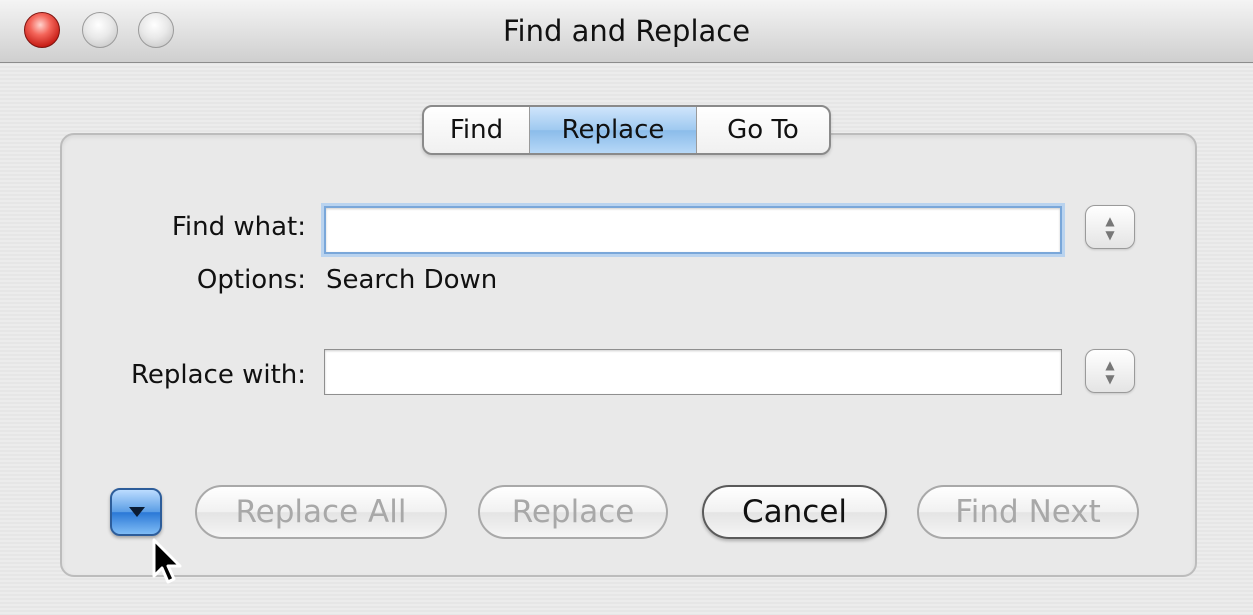 The width and height of the screenshot is (1253, 615). What do you see at coordinates (762, 130) in the screenshot?
I see `tab-go-to: Go To` at bounding box center [762, 130].